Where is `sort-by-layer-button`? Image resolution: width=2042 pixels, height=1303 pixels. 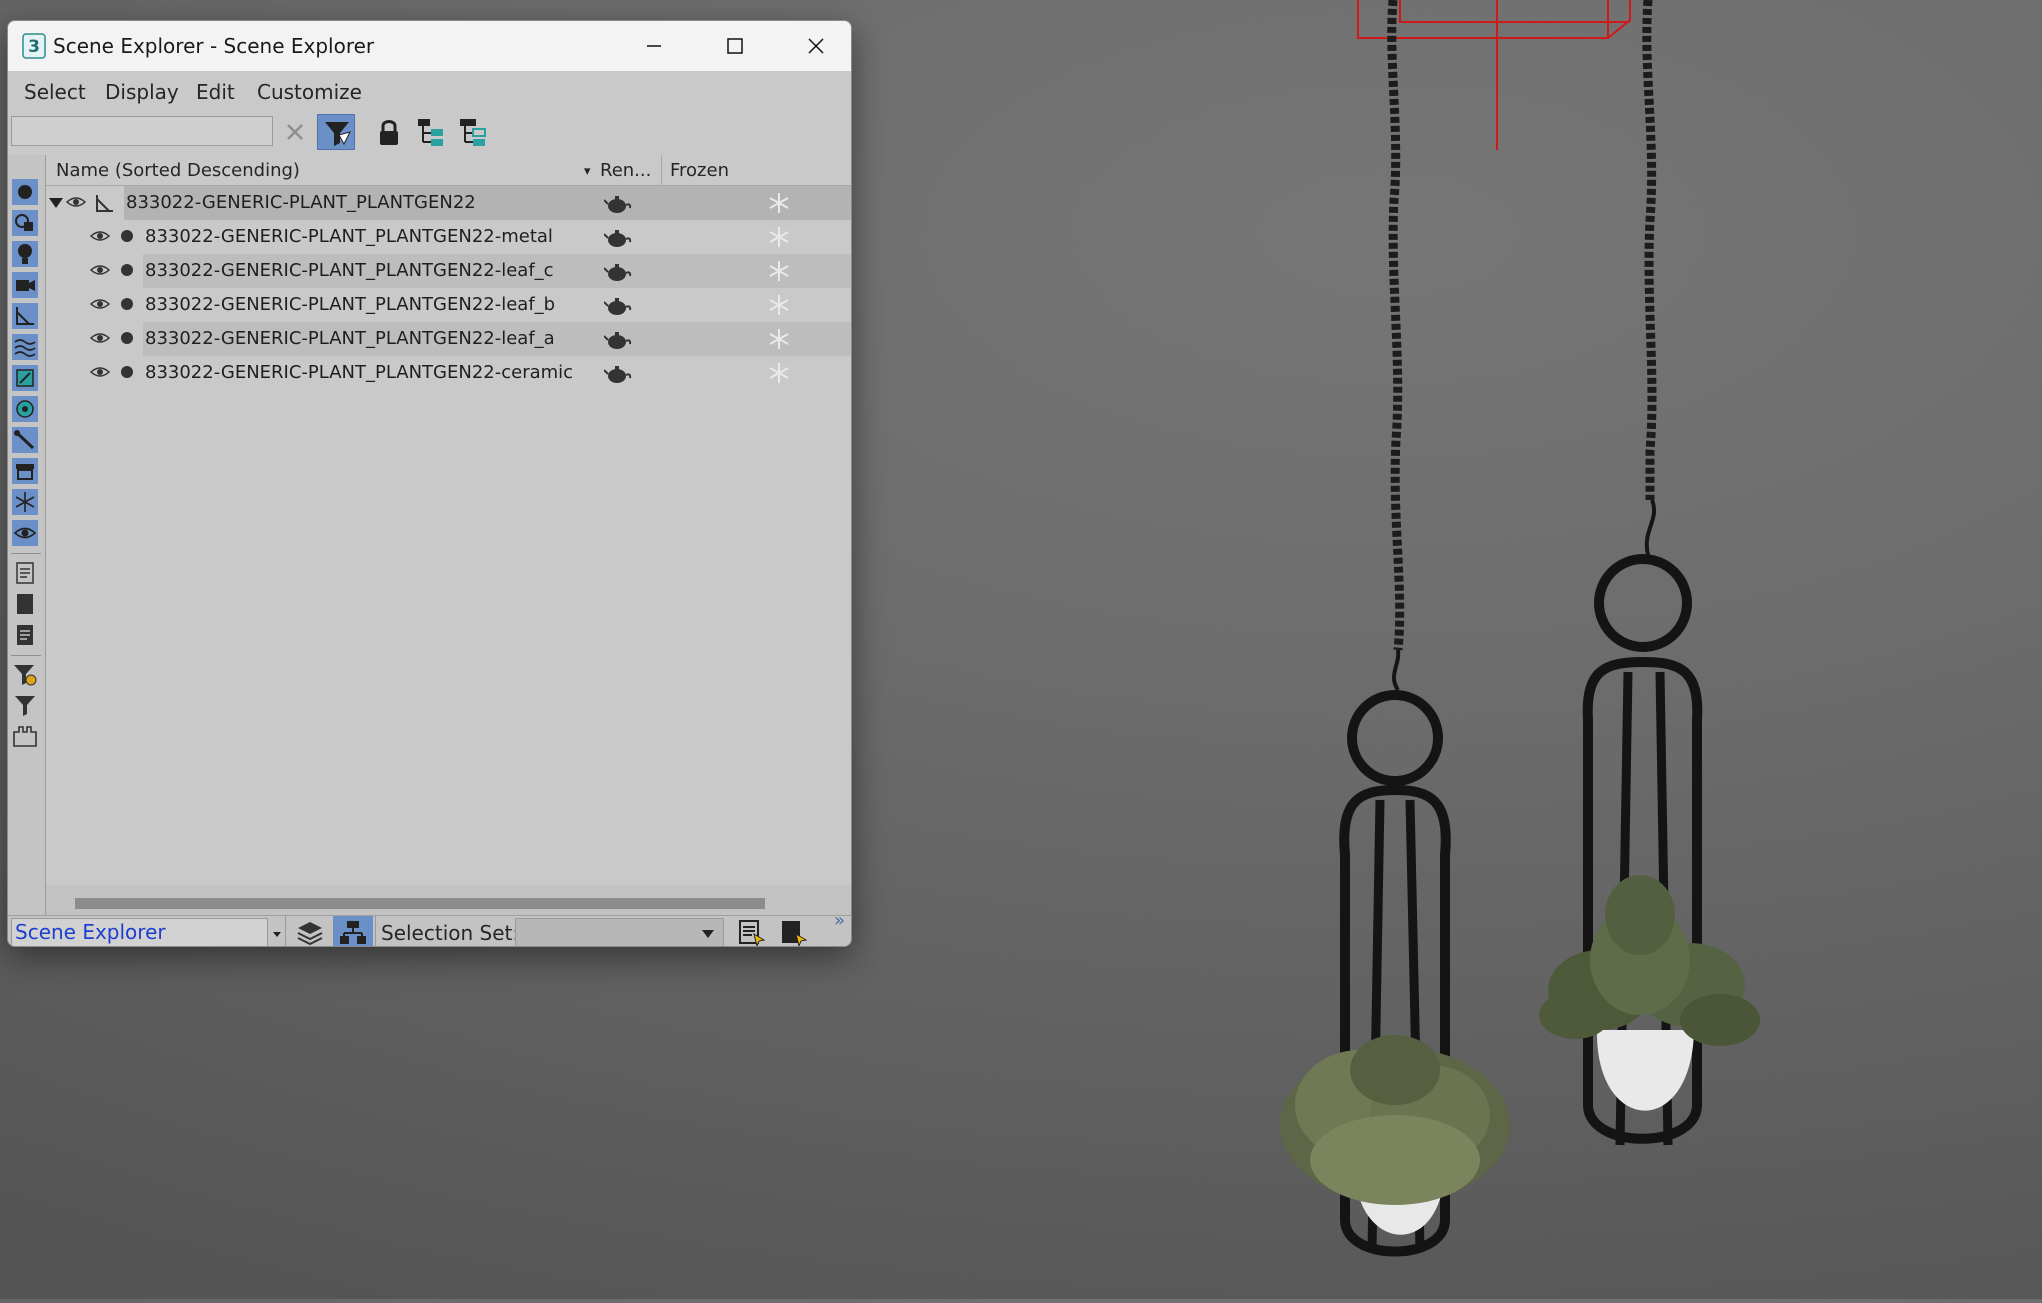 sort-by-layer-button is located at coordinates (310, 931).